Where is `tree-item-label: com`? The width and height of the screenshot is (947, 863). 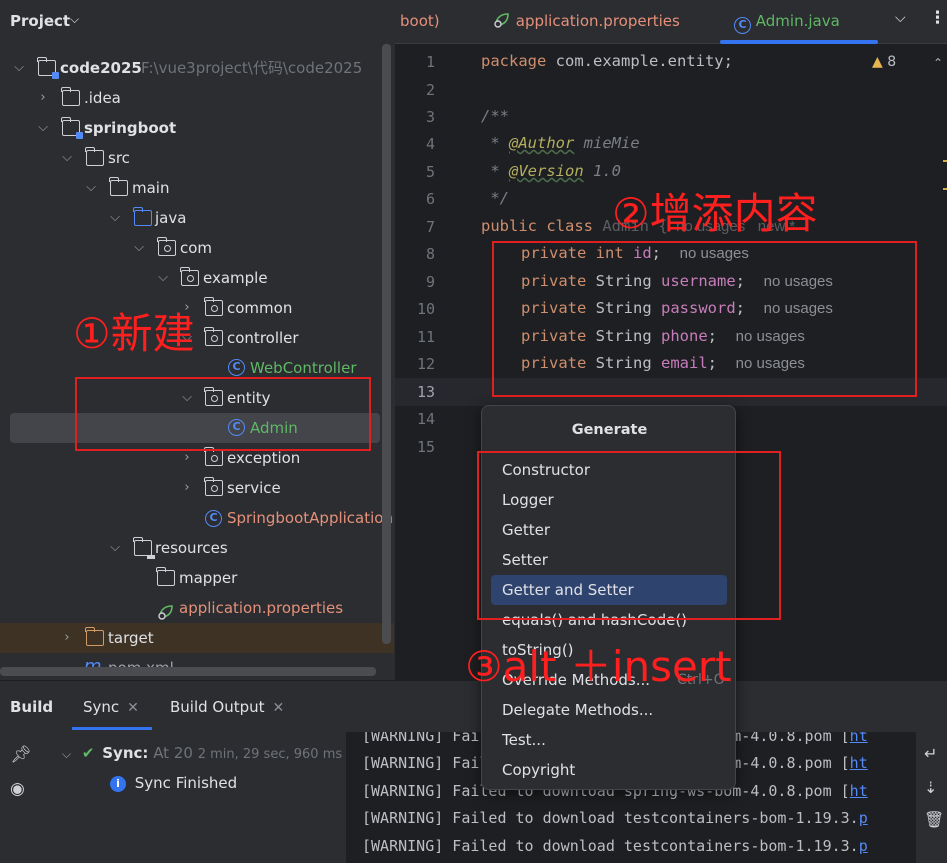
tree-item-label: com is located at coordinates (196, 248).